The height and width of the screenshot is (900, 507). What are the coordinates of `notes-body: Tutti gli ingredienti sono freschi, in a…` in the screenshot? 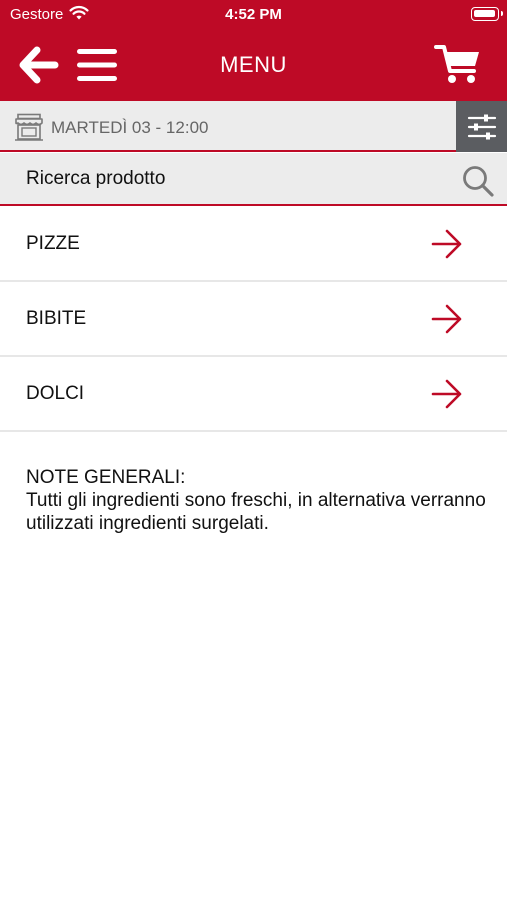 It's located at (256, 512).